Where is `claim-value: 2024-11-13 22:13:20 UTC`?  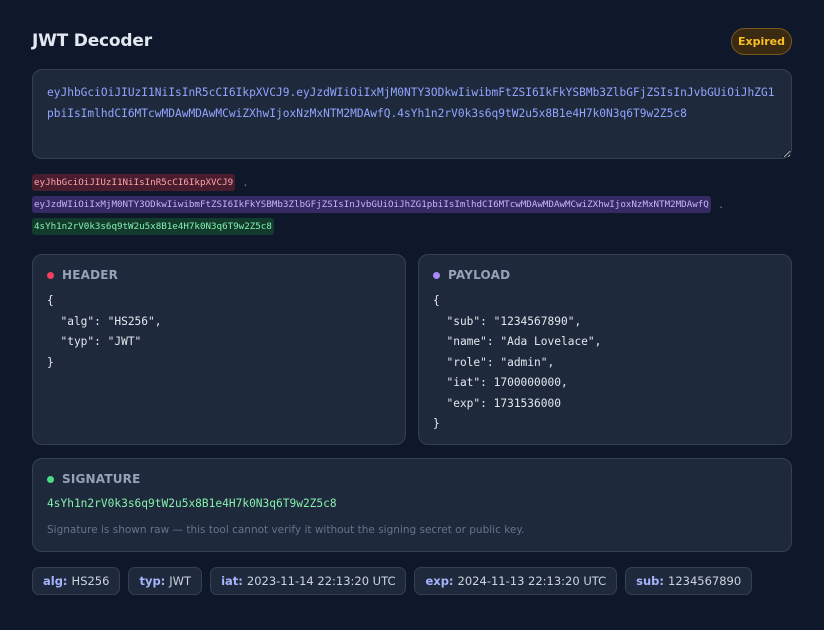
claim-value: 2024-11-13 22:13:20 UTC is located at coordinates (532, 581).